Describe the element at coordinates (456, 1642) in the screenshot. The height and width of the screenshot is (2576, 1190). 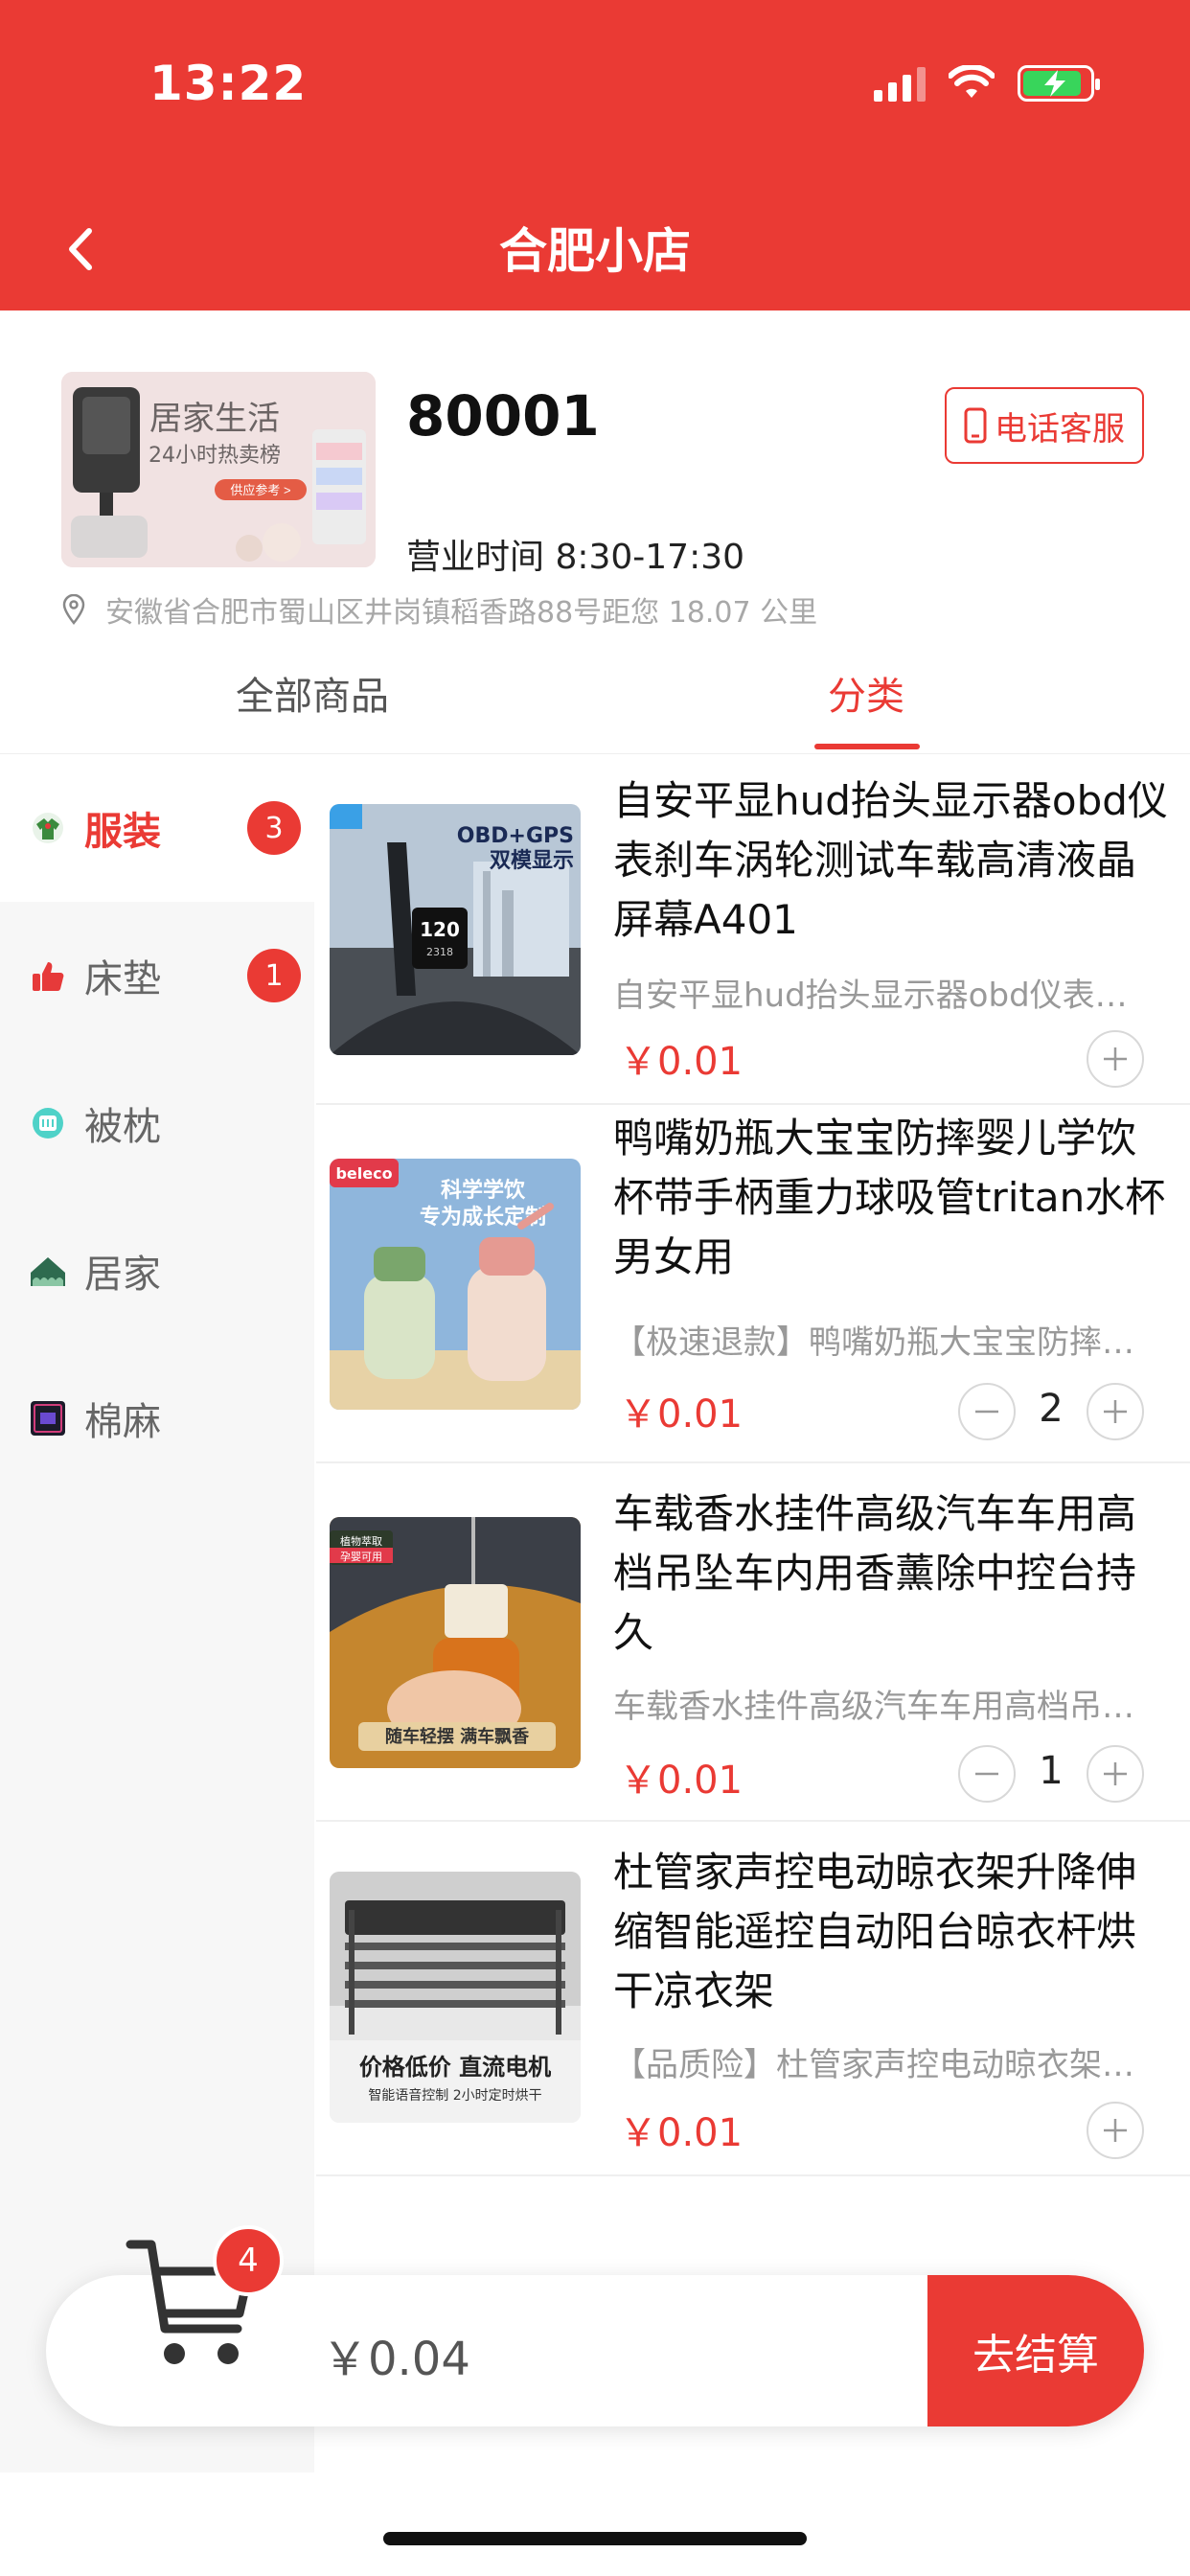
I see `product-image: 植物萃取 孕婴可用 随车轻摆 满车飘香` at that location.